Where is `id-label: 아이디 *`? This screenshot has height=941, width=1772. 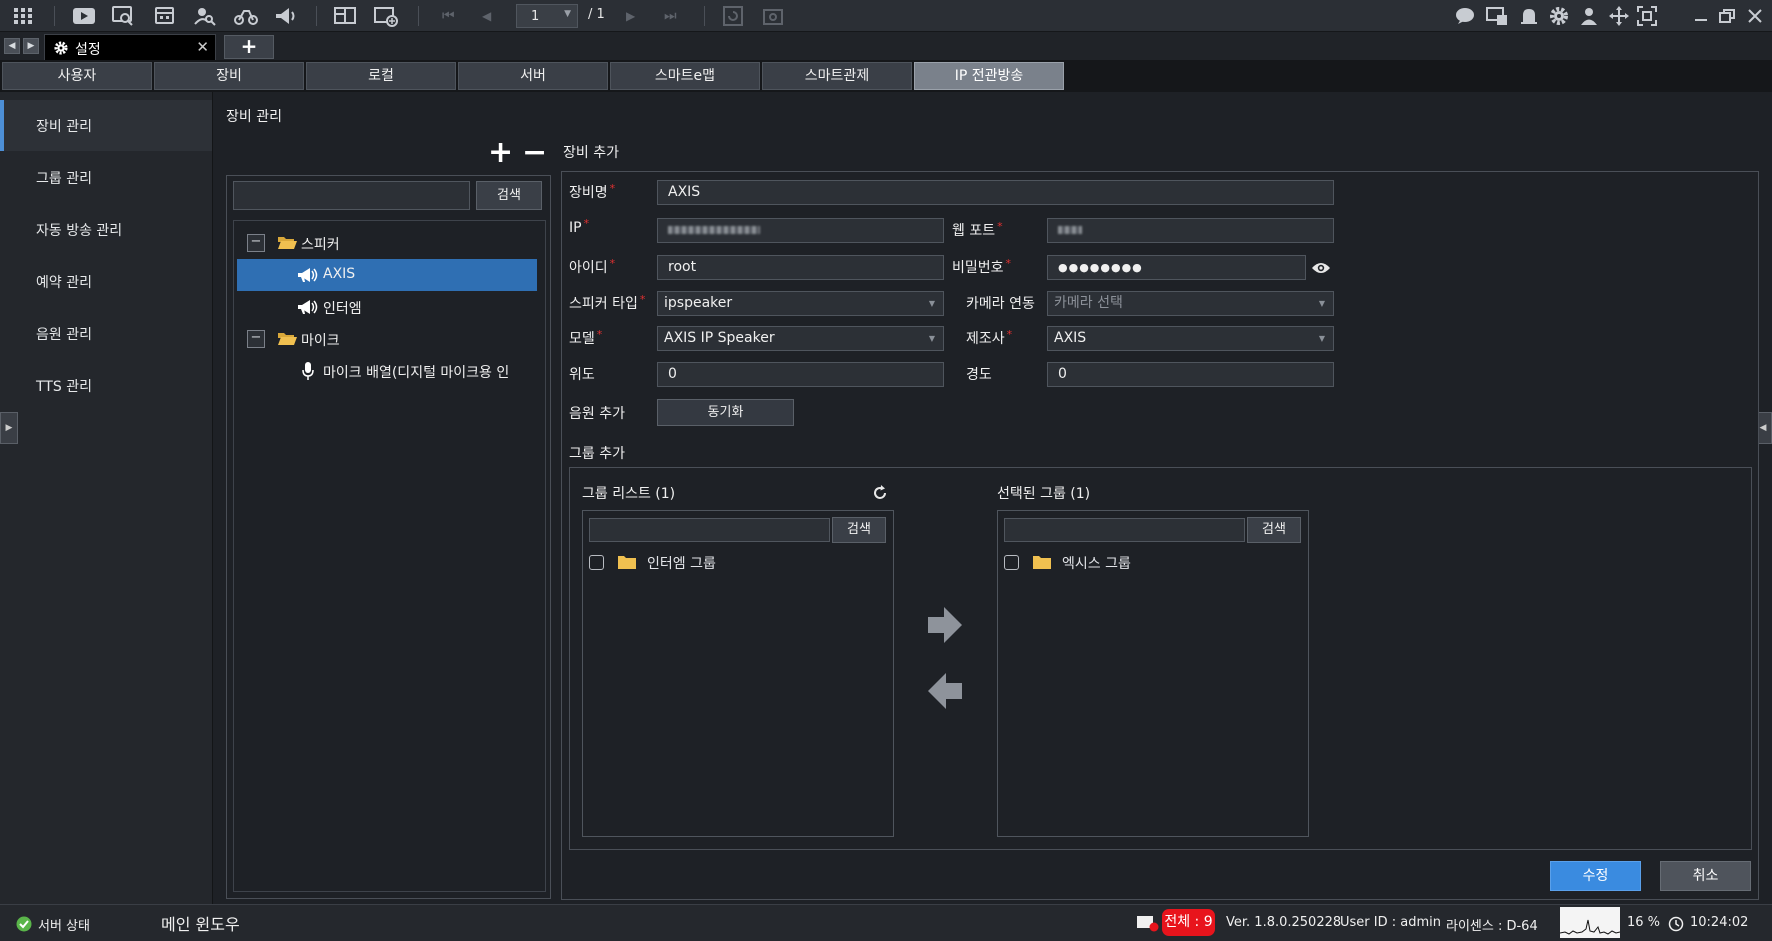 id-label: 아이디 * is located at coordinates (592, 266).